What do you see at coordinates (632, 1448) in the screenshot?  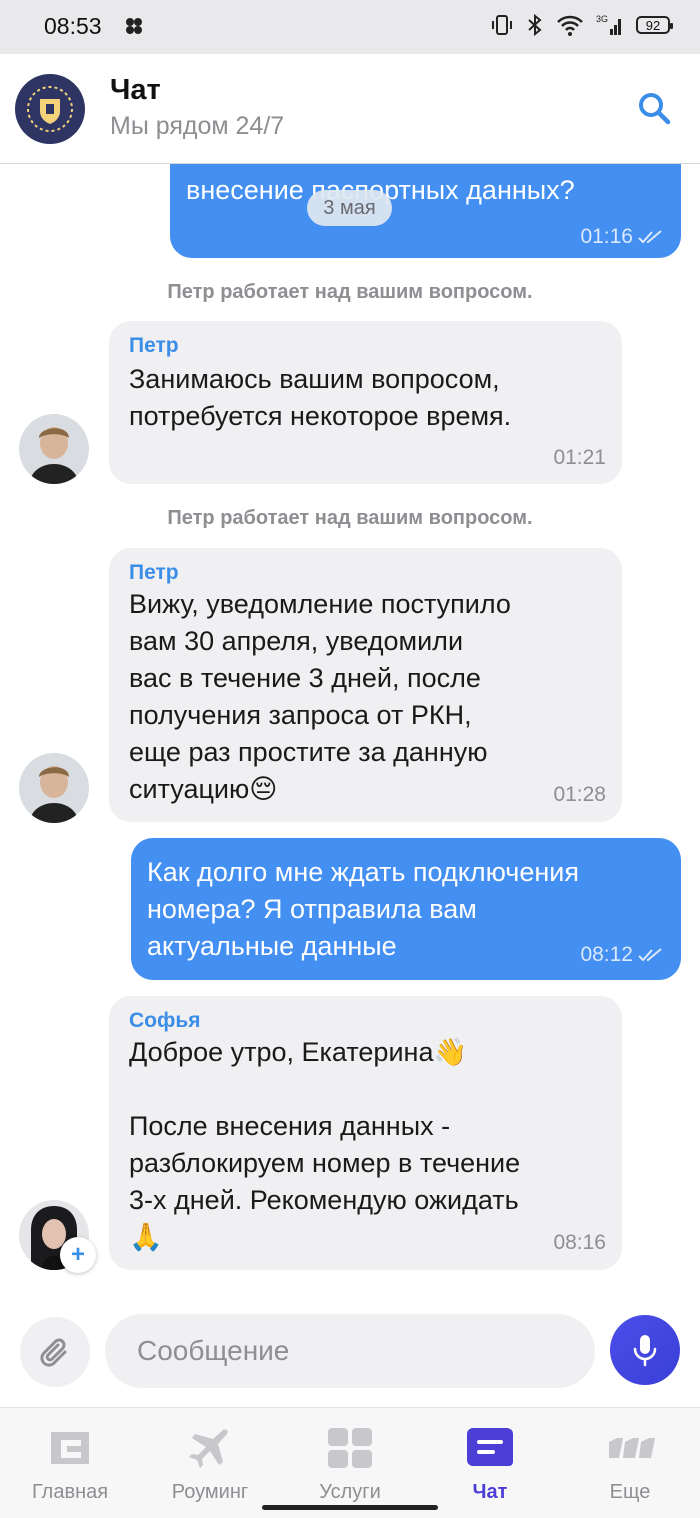 I see `more-icon` at bounding box center [632, 1448].